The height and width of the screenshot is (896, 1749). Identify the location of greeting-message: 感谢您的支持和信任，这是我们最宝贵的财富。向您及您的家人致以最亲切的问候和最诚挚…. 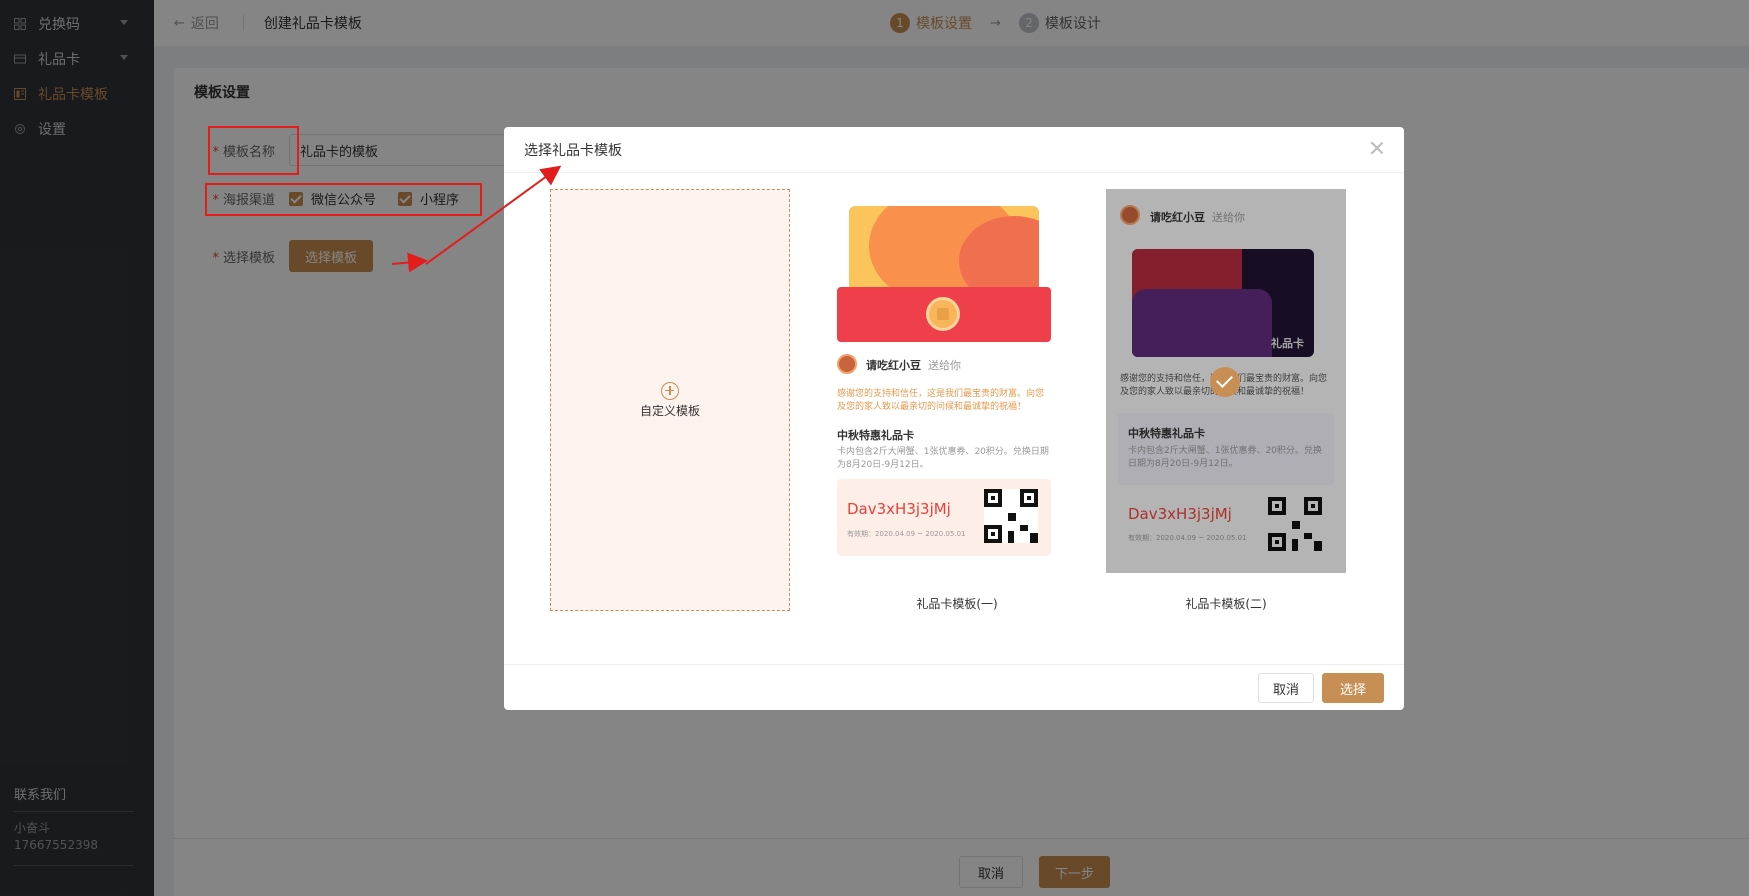
(941, 400).